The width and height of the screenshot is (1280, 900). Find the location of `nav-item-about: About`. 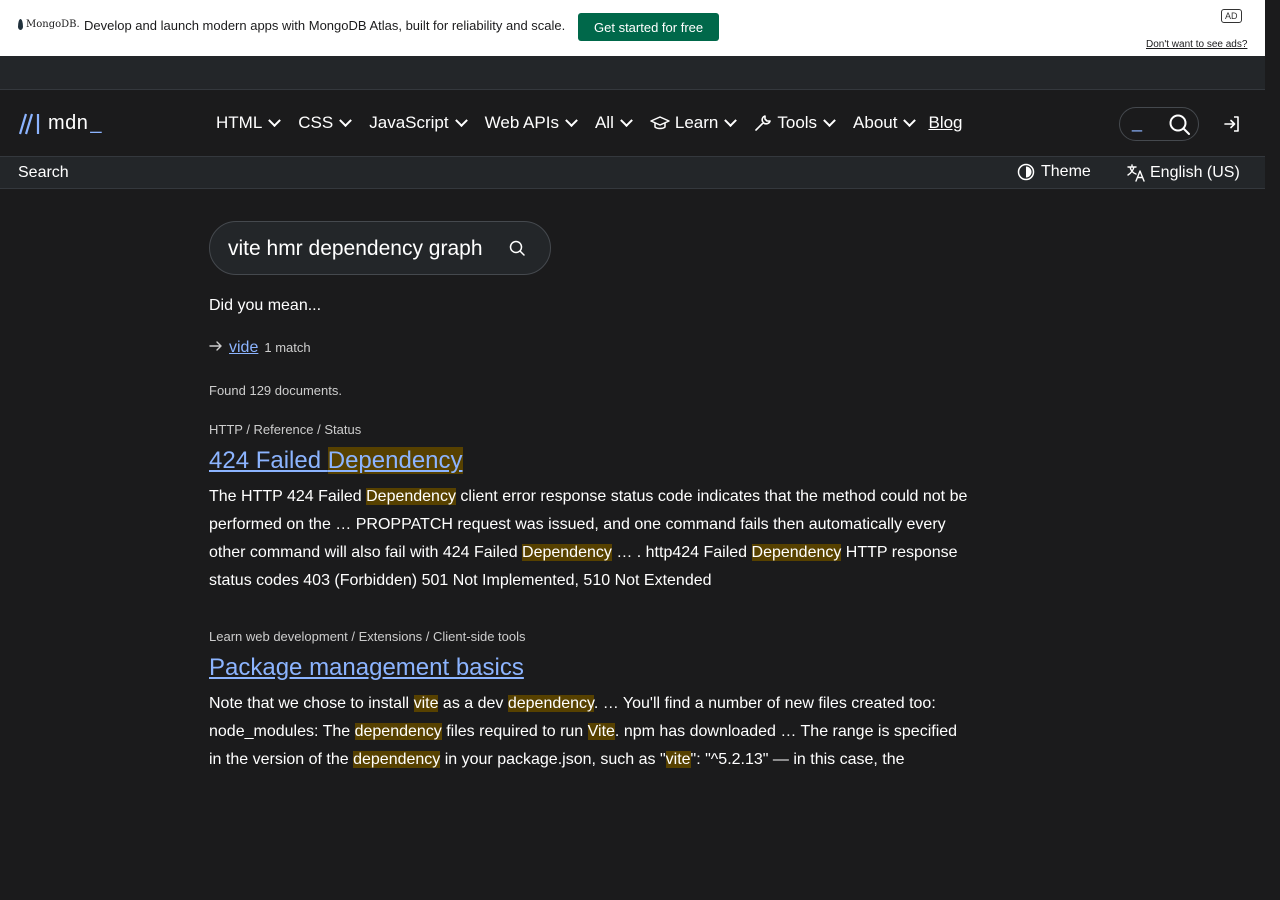

nav-item-about: About is located at coordinates (885, 123).